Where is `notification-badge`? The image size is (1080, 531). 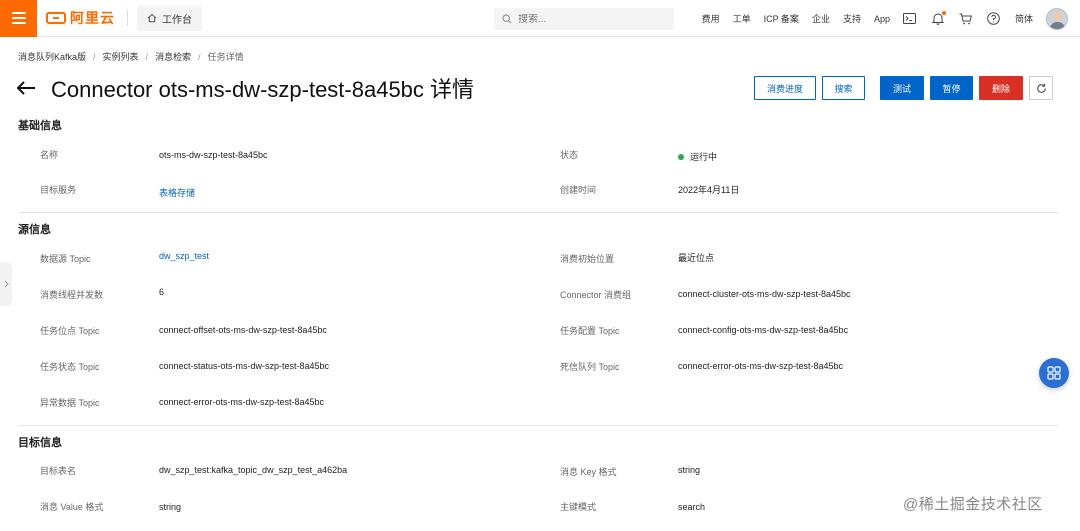 notification-badge is located at coordinates (943, 12).